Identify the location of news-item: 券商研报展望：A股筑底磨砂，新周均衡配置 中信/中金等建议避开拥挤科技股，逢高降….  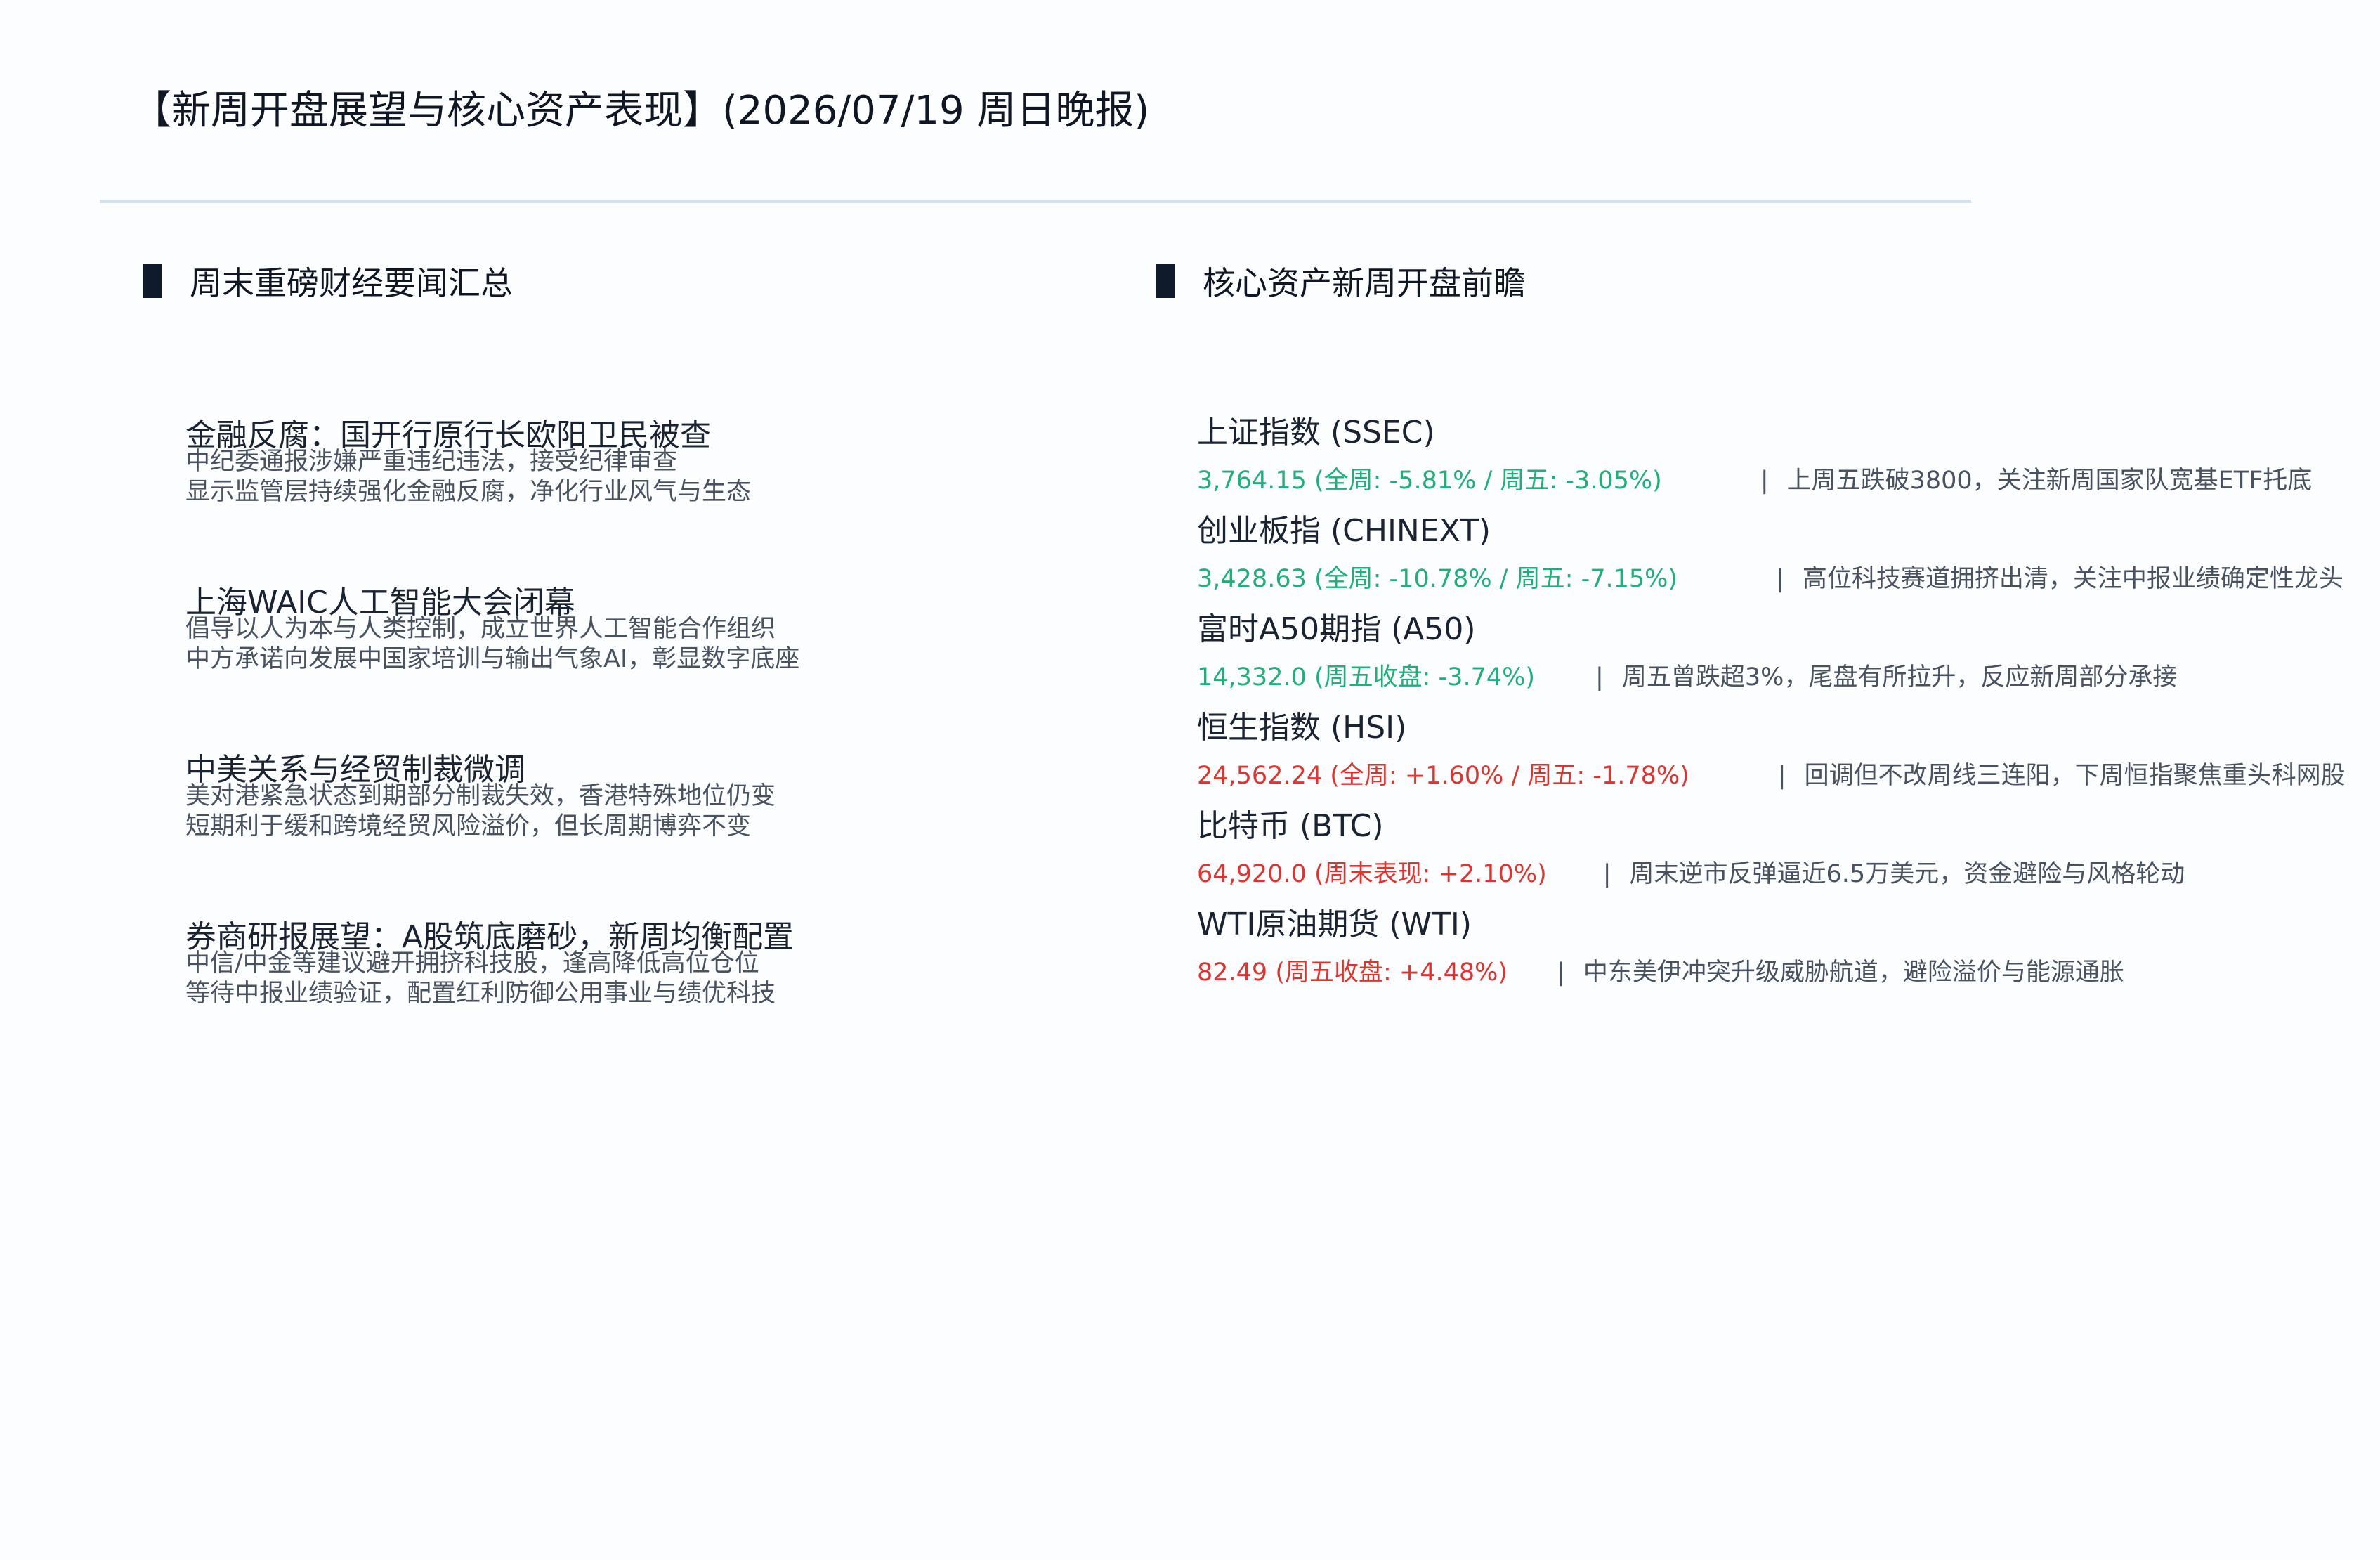
(642, 966).